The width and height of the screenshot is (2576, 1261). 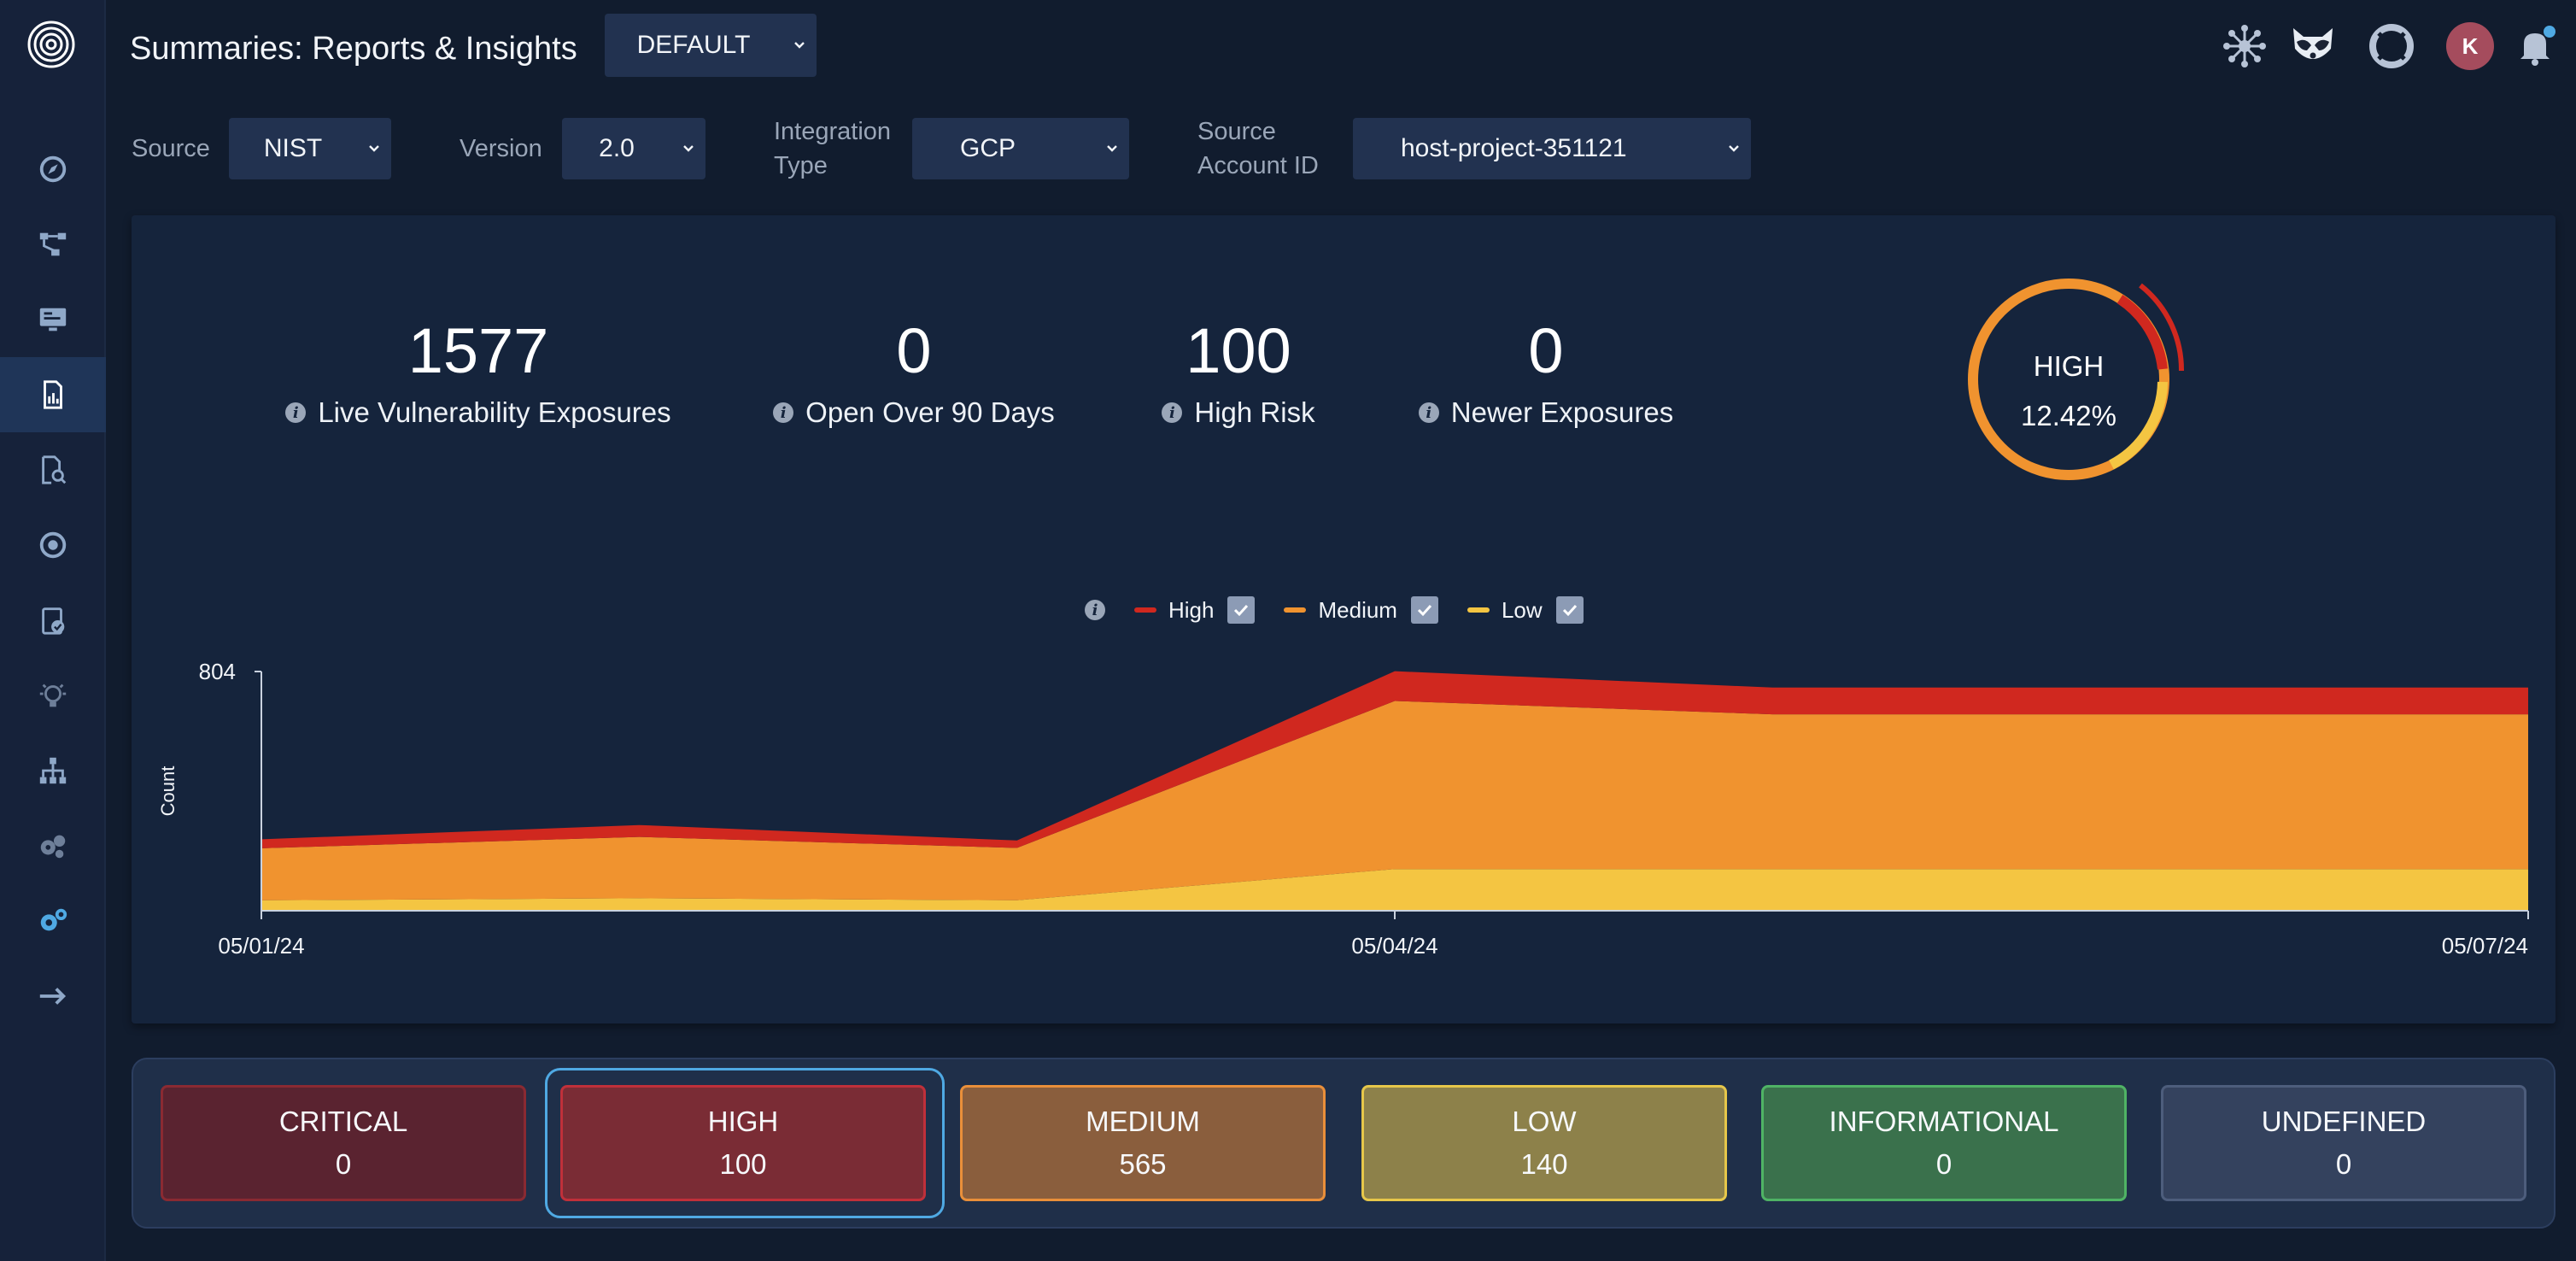 I want to click on x-tick-label: 05/07/24, so click(x=2485, y=946).